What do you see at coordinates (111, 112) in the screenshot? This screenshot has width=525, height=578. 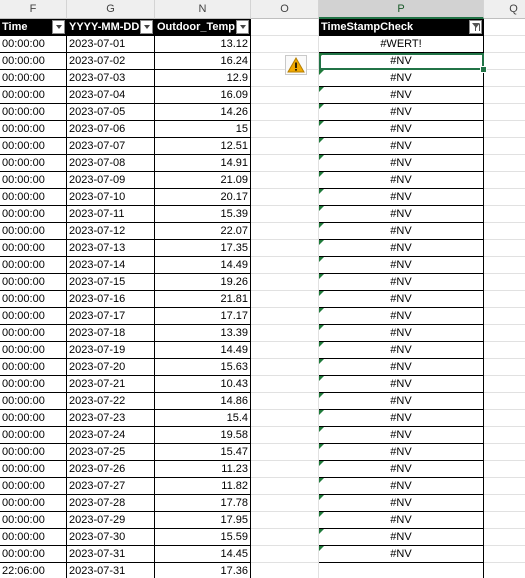 I see `cell-date: 2023-07-05` at bounding box center [111, 112].